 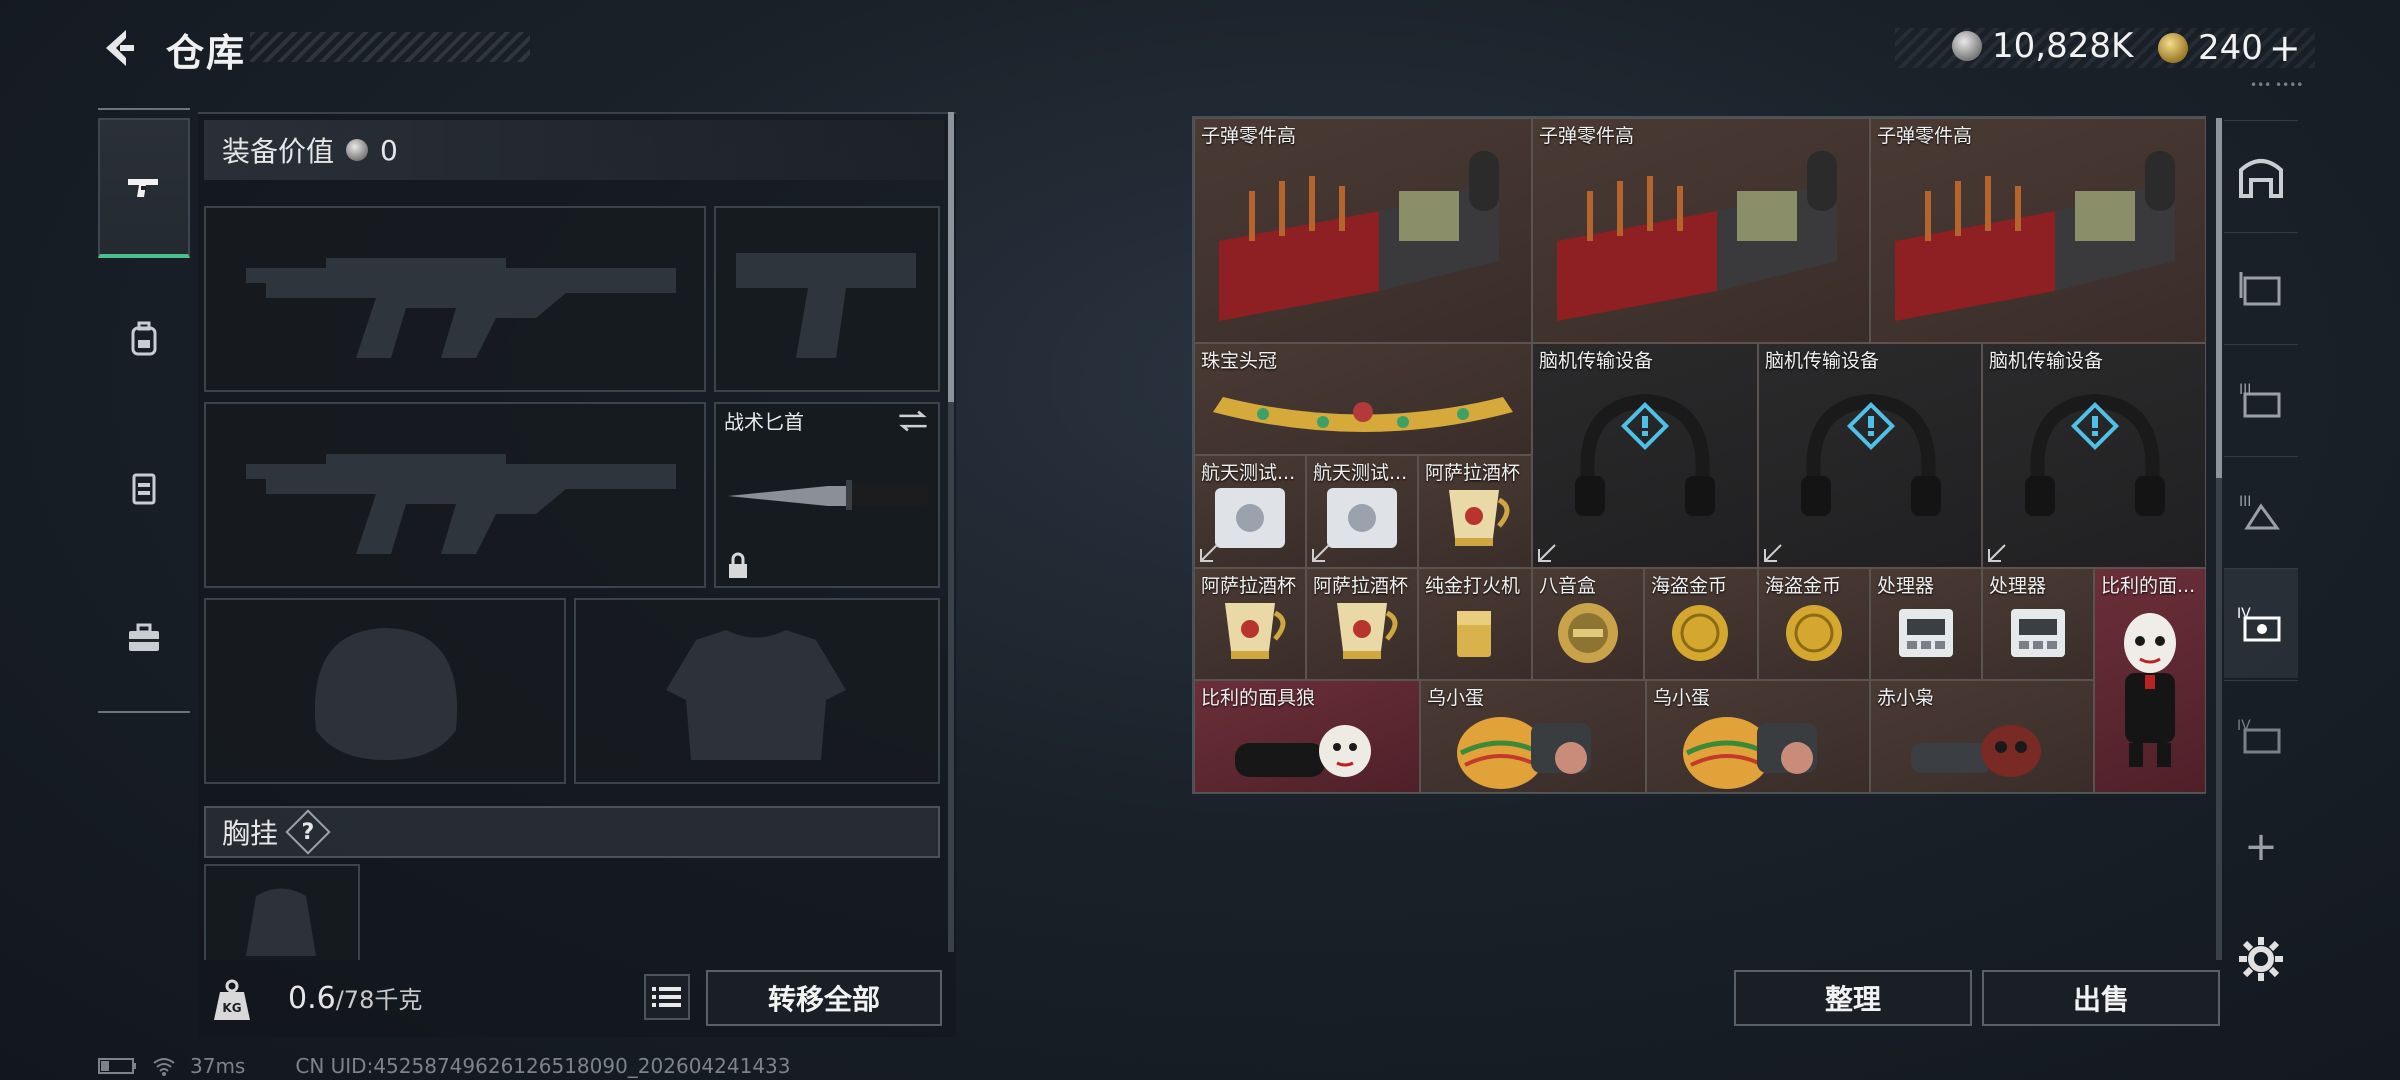 What do you see at coordinates (218, 1066) in the screenshot?
I see `ping-text: 37ms` at bounding box center [218, 1066].